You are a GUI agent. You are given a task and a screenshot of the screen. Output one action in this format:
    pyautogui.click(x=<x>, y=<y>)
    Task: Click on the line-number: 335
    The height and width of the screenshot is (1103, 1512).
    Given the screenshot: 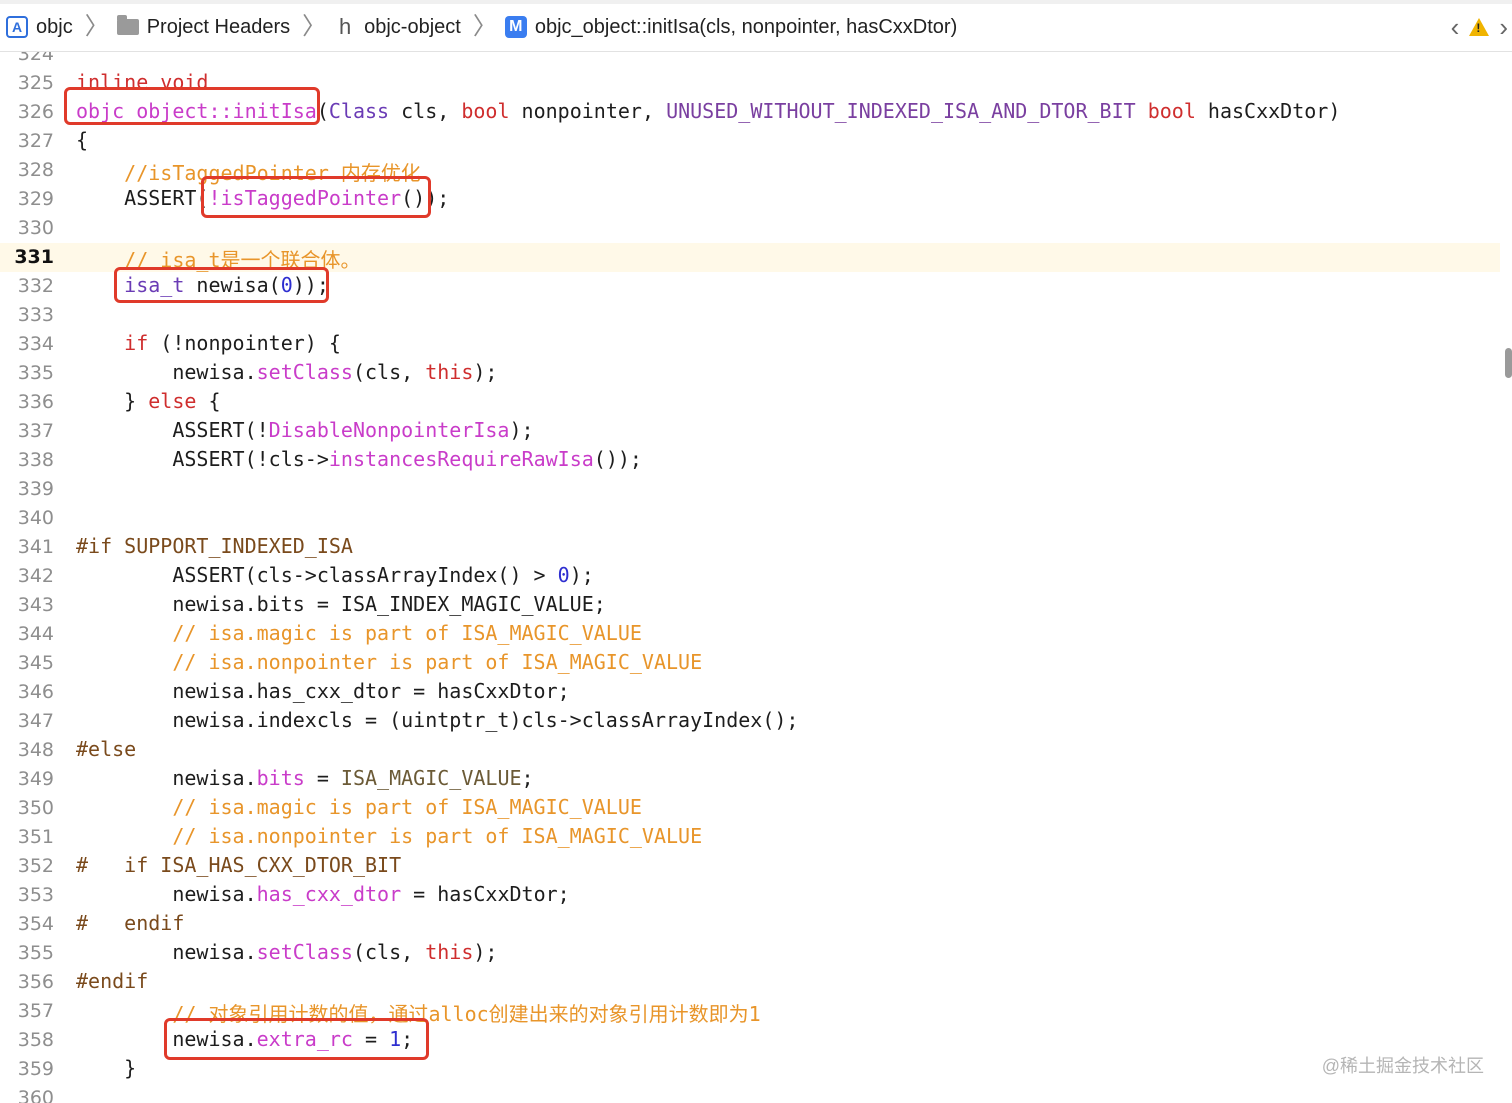 What is the action you would take?
    pyautogui.click(x=35, y=373)
    